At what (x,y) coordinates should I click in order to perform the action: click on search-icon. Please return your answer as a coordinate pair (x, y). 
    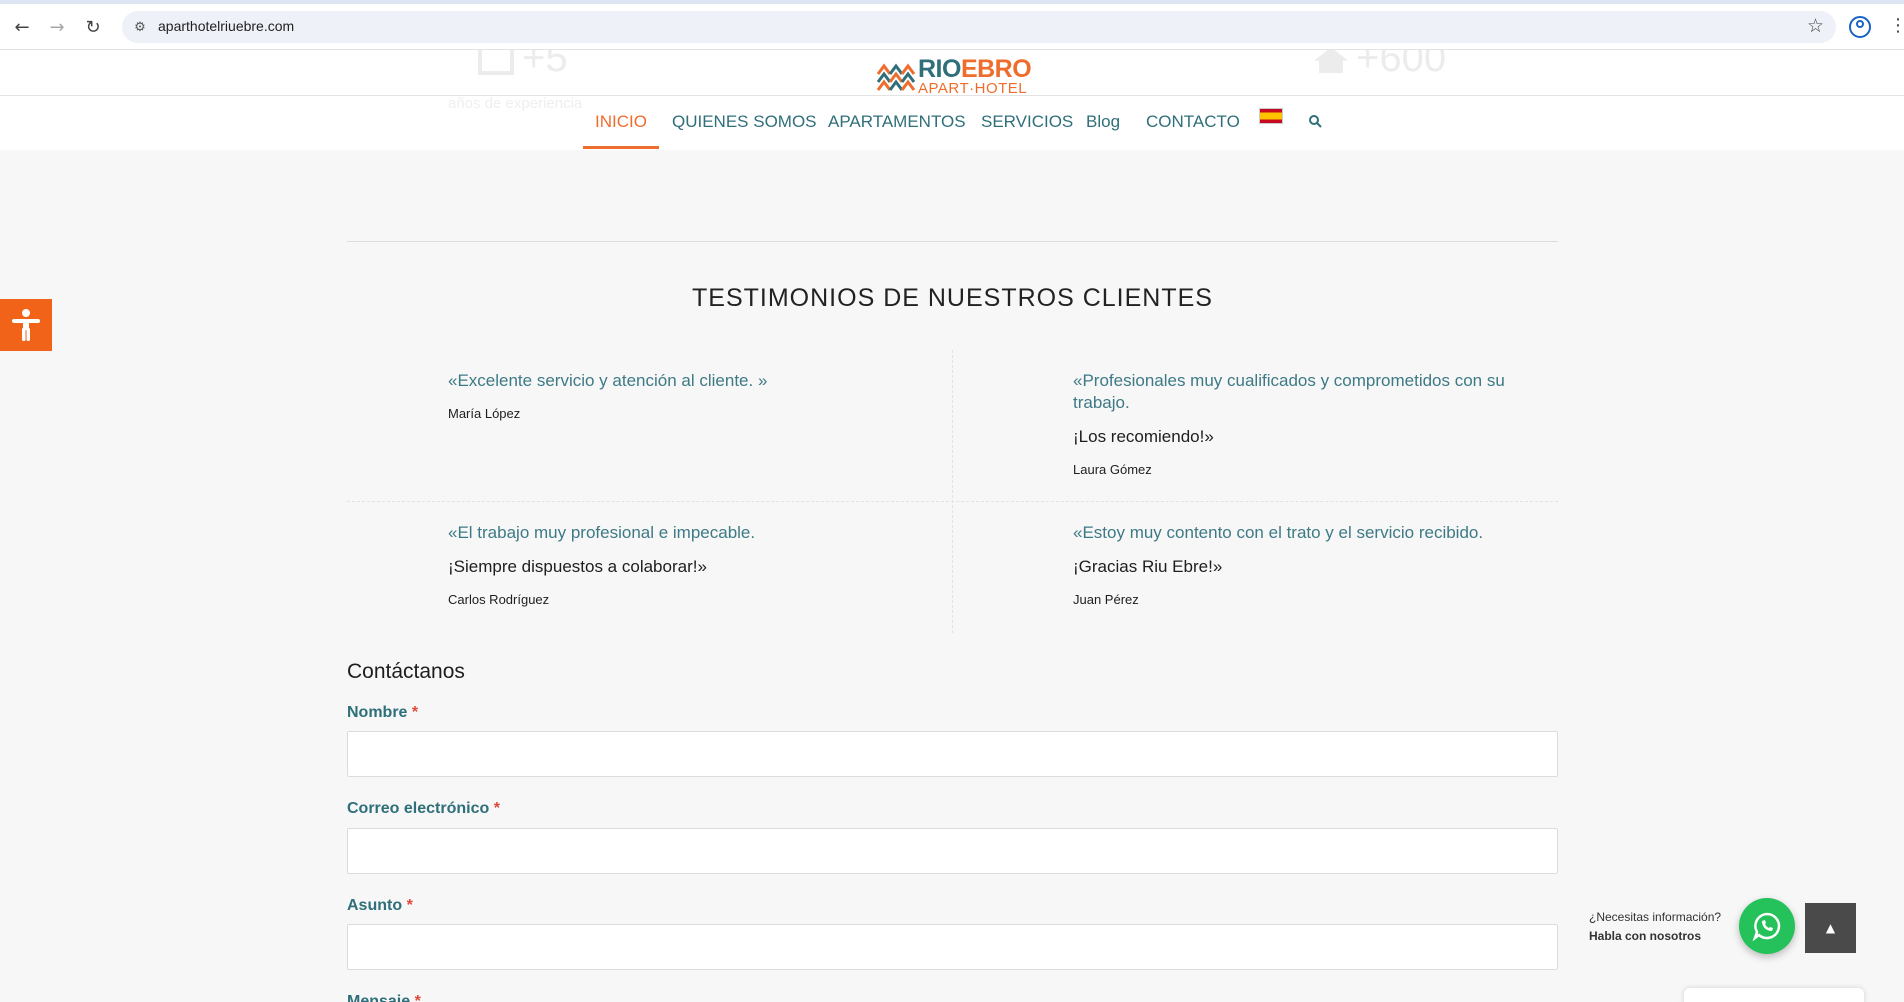
    Looking at the image, I should click on (1315, 121).